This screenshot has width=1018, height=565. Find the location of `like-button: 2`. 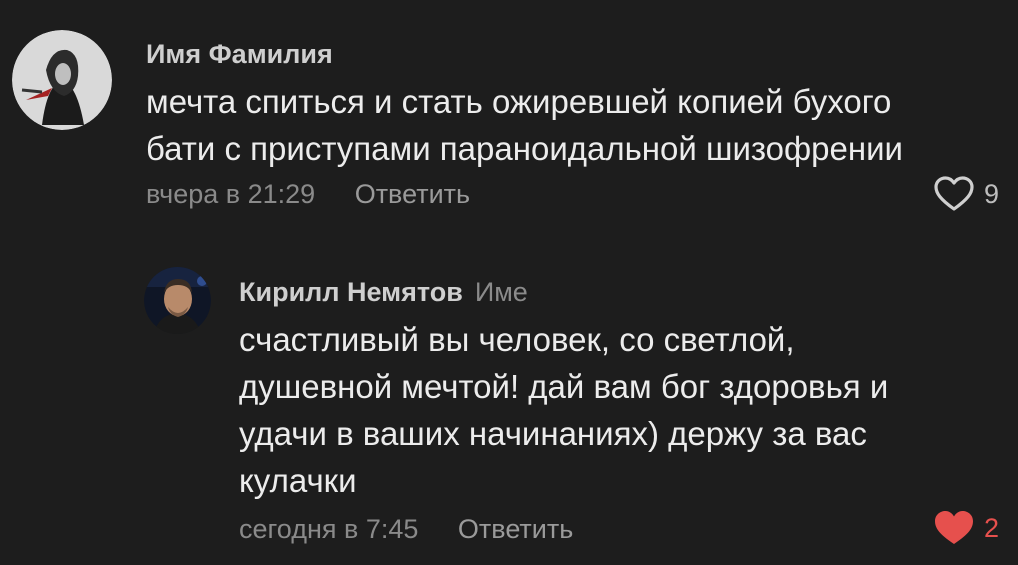

like-button: 2 is located at coordinates (966, 528).